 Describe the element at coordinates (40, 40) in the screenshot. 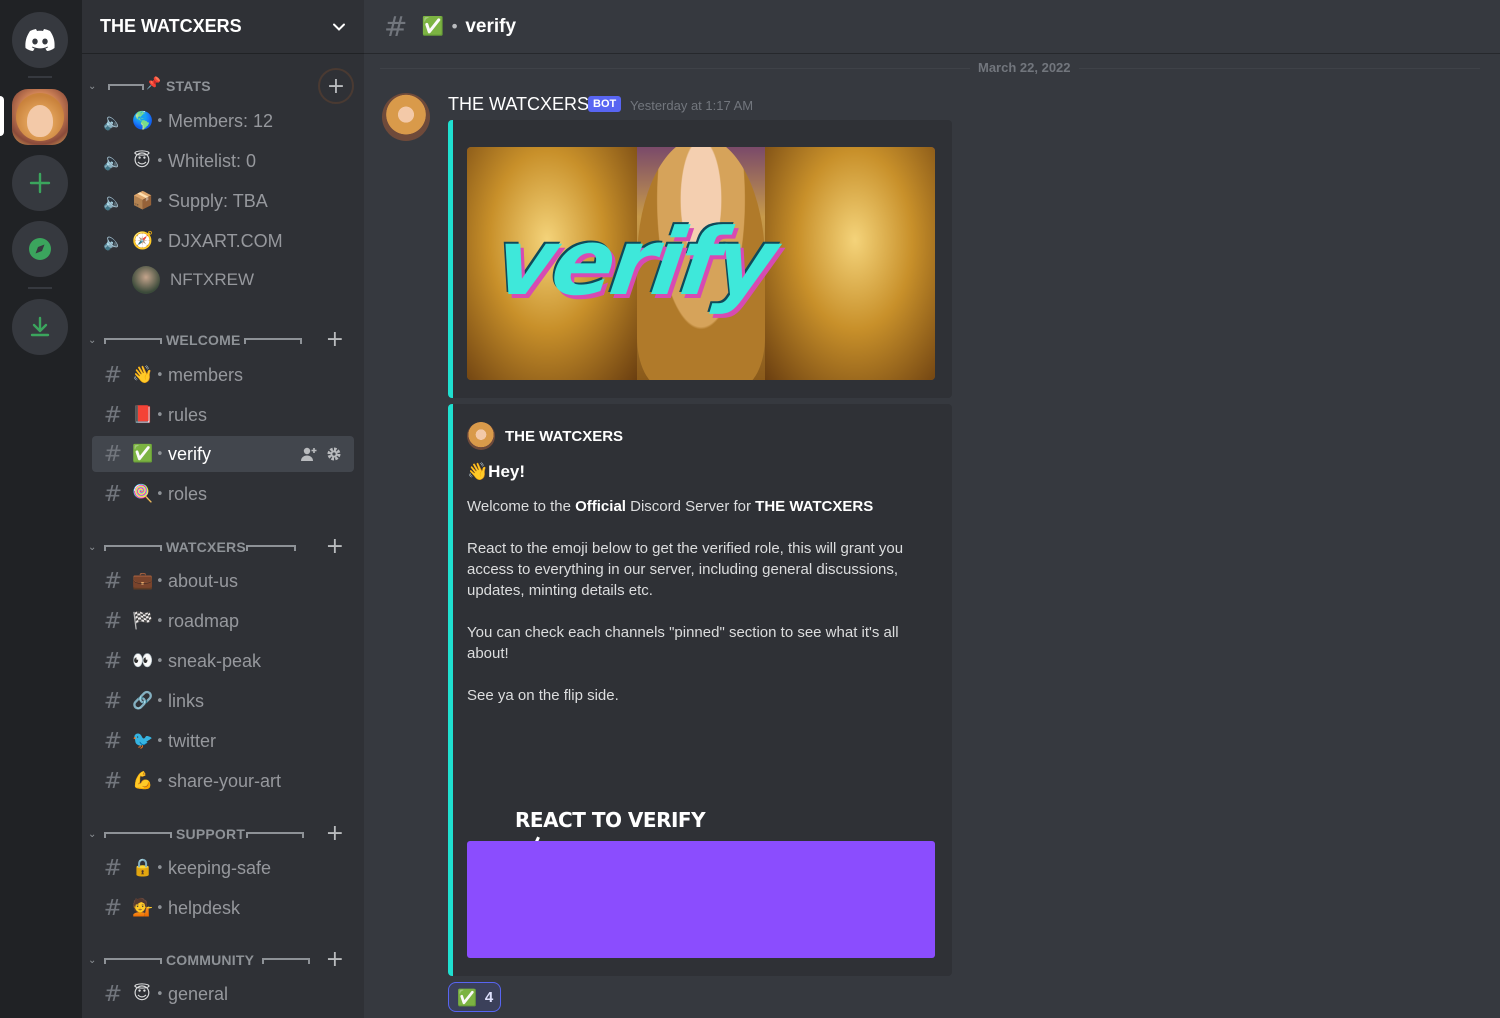

I see `discord-home-button` at that location.